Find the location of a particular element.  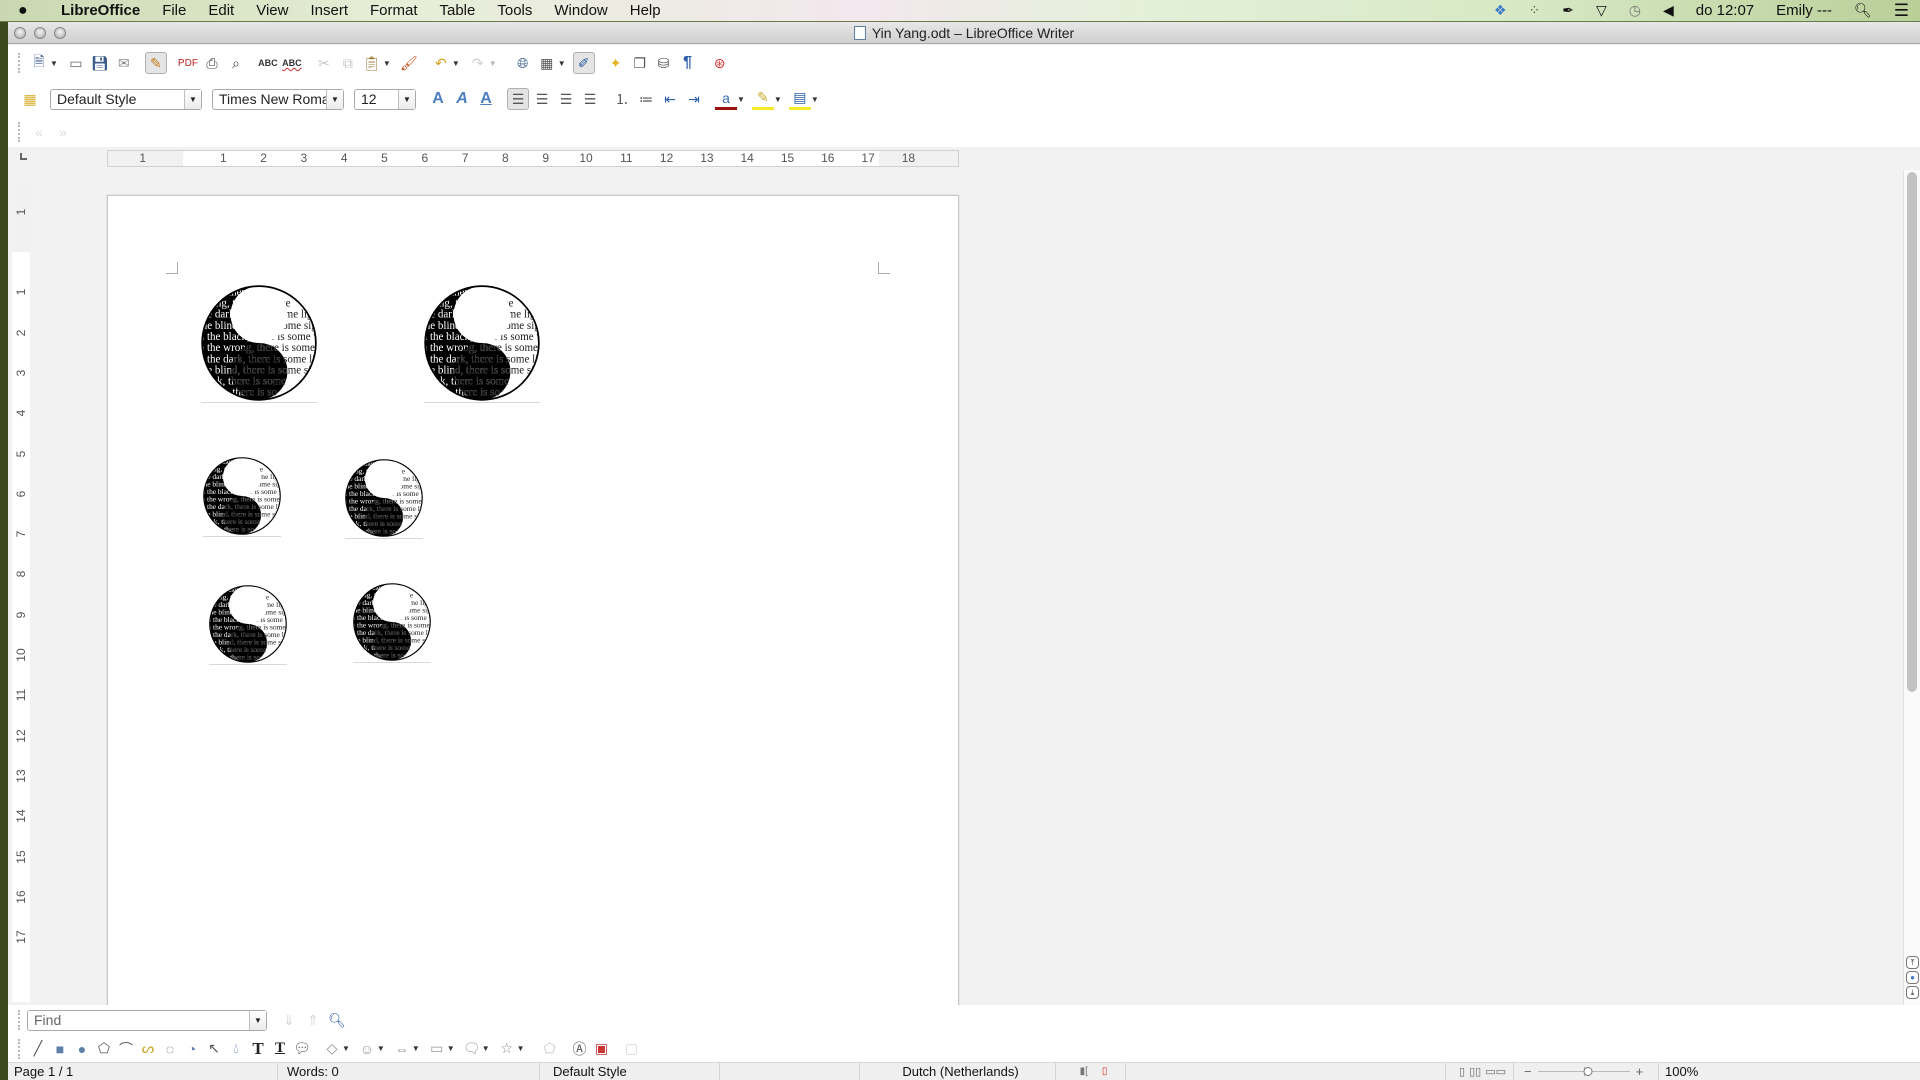

callout-shapes-dropdown-icon: ▼ is located at coordinates (486, 1048).